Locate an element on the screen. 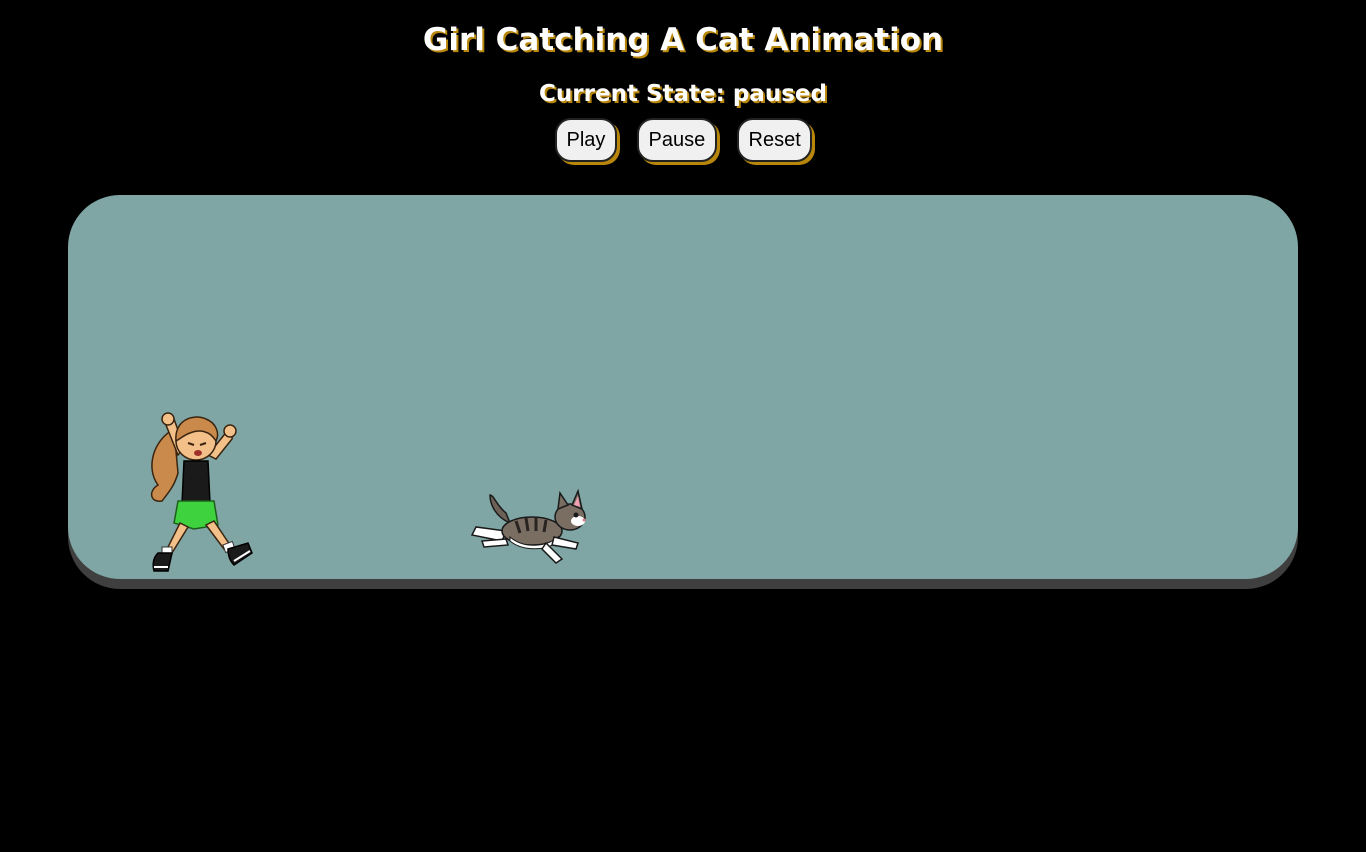 The height and width of the screenshot is (852, 1366). page-title: Girl Catching A Cat Animation is located at coordinates (683, 40).